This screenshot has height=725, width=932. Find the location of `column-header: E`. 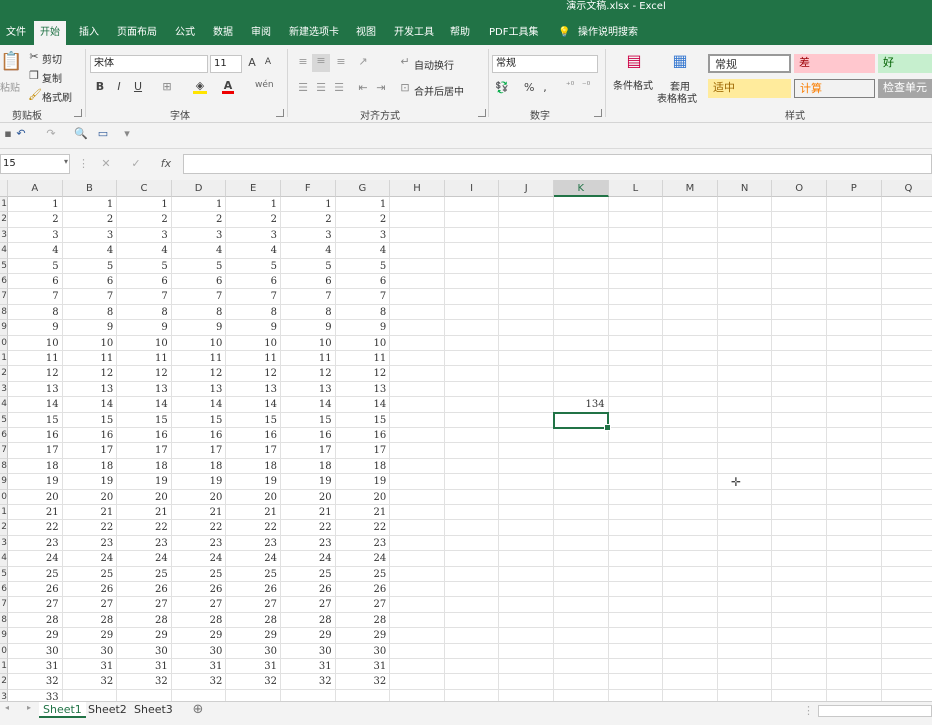

column-header: E is located at coordinates (253, 188).